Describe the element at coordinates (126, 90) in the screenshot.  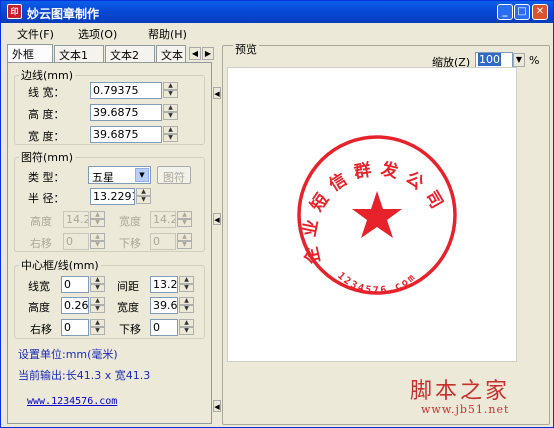
I see `border-line-width-input: 0.79375` at that location.